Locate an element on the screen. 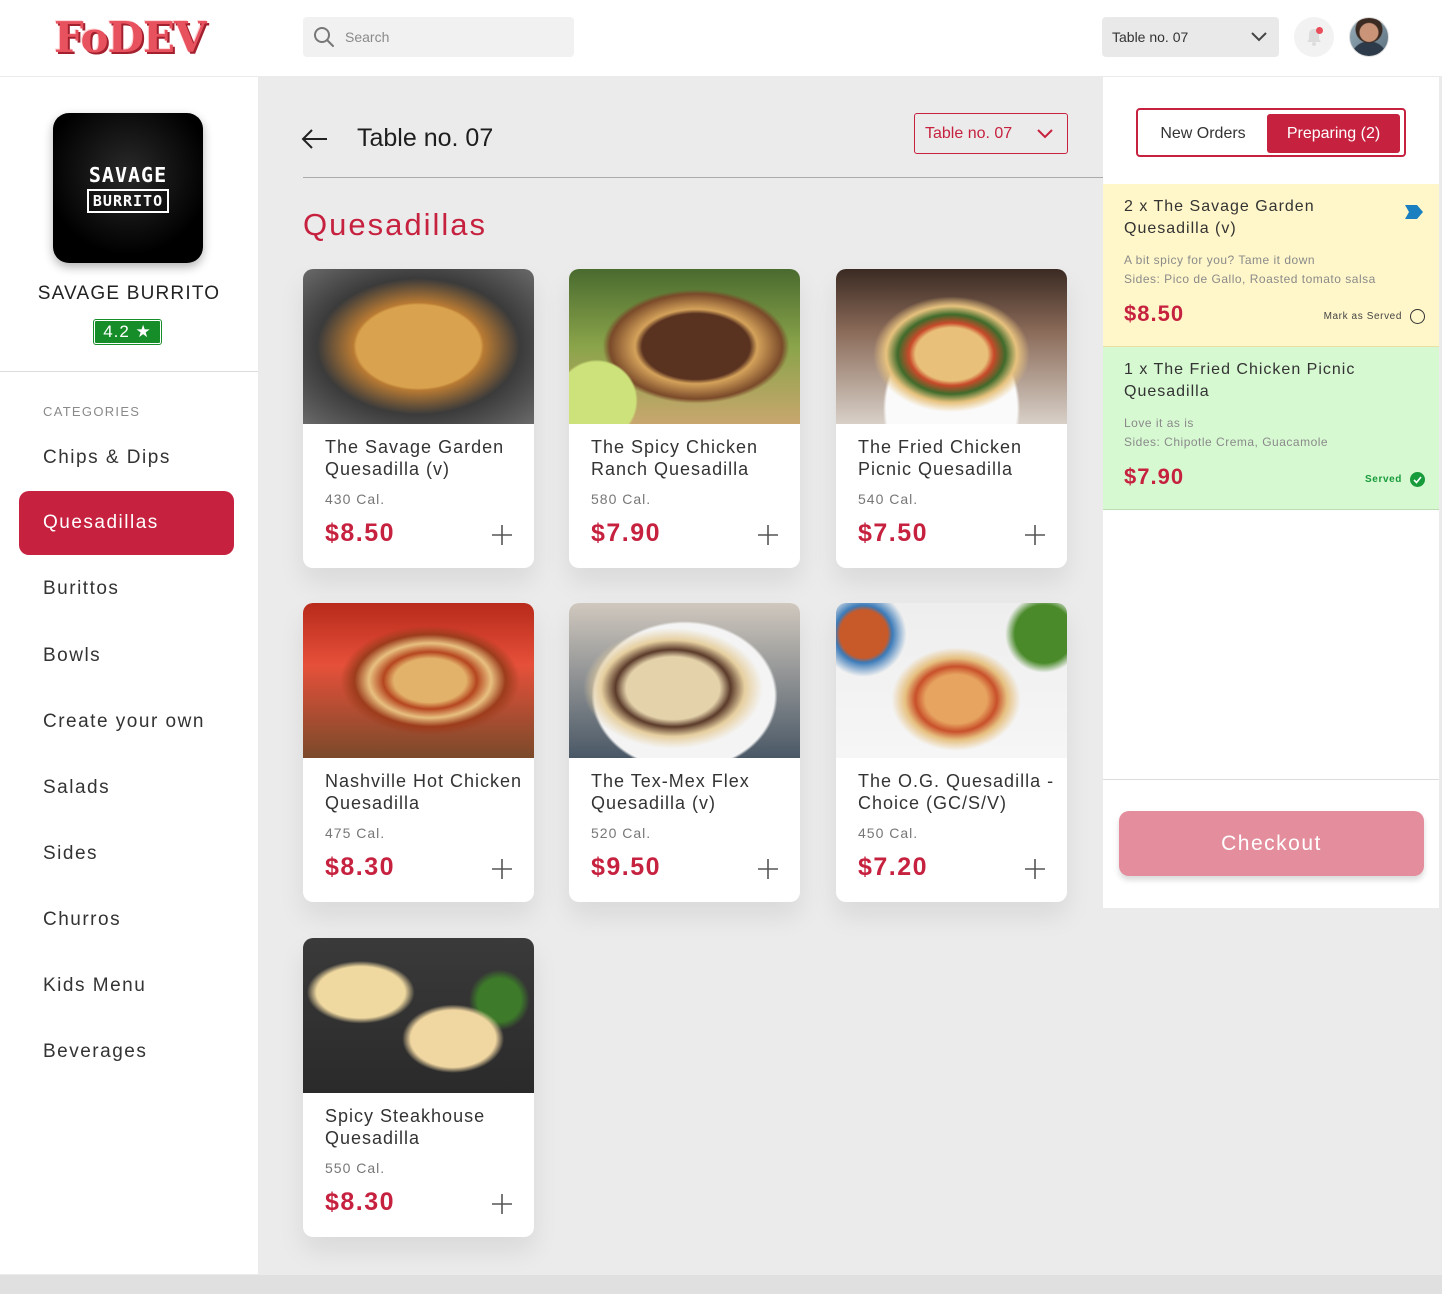 Image resolution: width=1442 pixels, height=1294 pixels. top-table-select: Table no. 07 is located at coordinates (1190, 37).